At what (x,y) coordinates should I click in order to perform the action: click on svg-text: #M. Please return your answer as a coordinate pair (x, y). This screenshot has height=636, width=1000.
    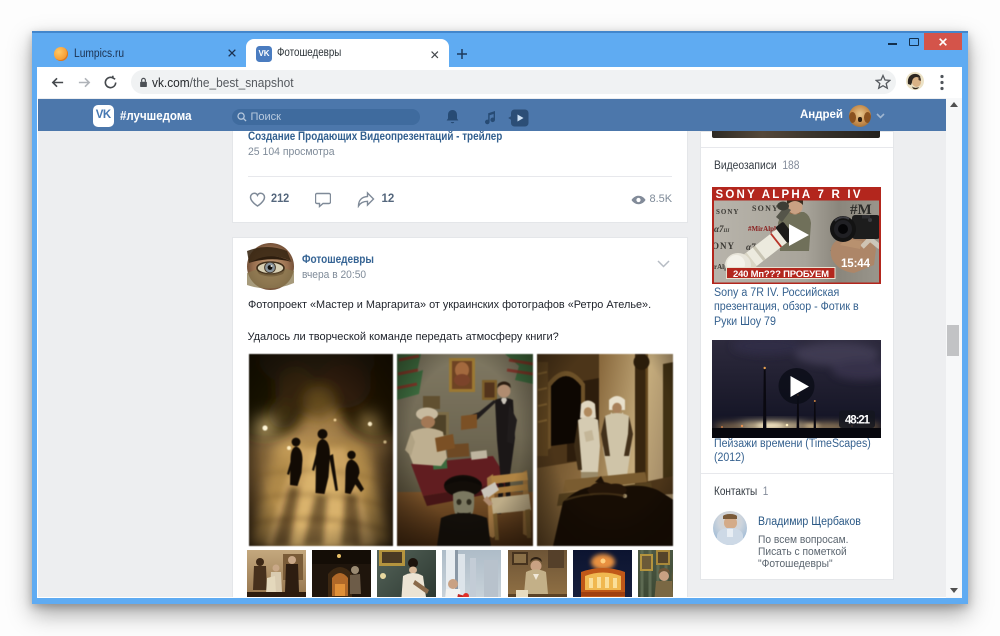
    Looking at the image, I should click on (861, 210).